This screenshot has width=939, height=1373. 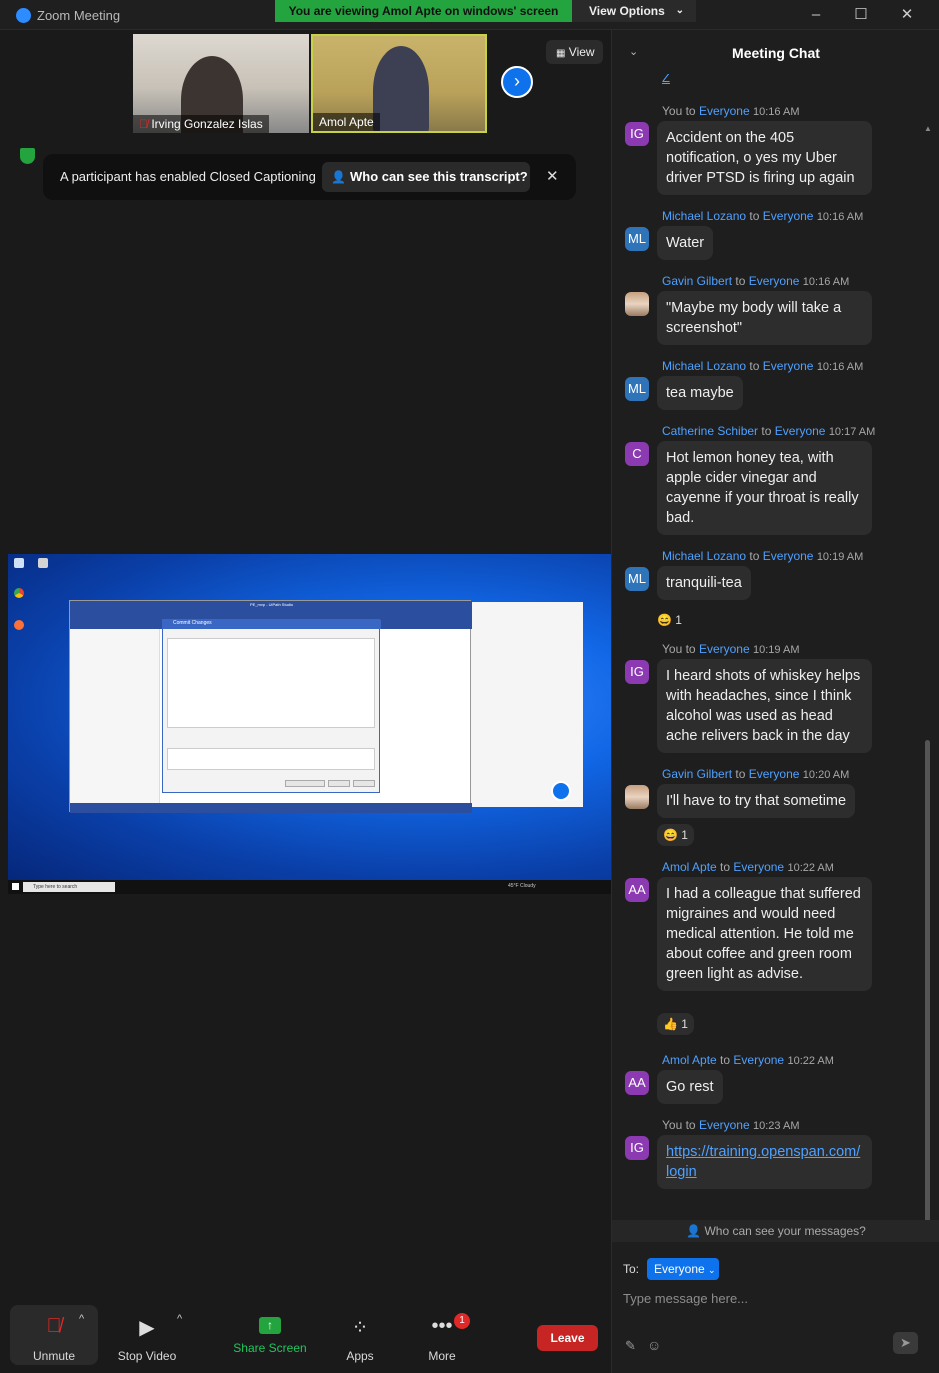 I want to click on apps-icon: ⁘, so click(x=360, y=1328).